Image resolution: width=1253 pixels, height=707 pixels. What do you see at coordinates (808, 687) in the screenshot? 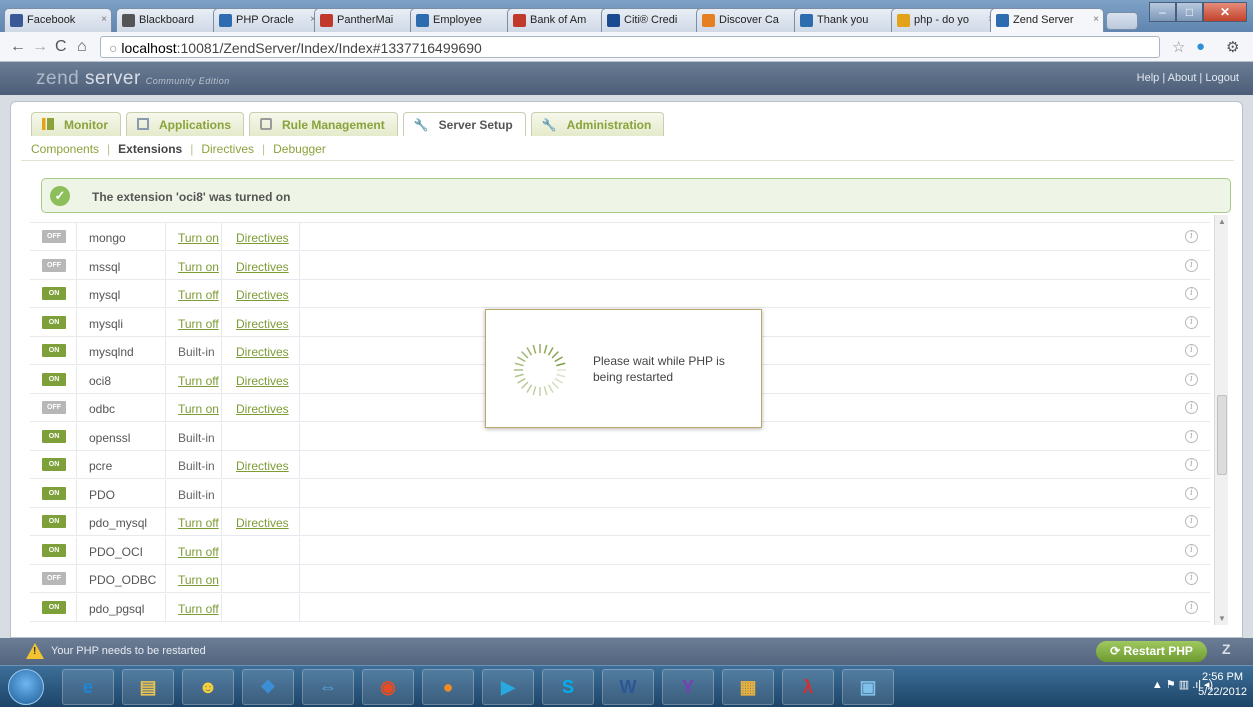
I see `acrobat-icon: λ` at bounding box center [808, 687].